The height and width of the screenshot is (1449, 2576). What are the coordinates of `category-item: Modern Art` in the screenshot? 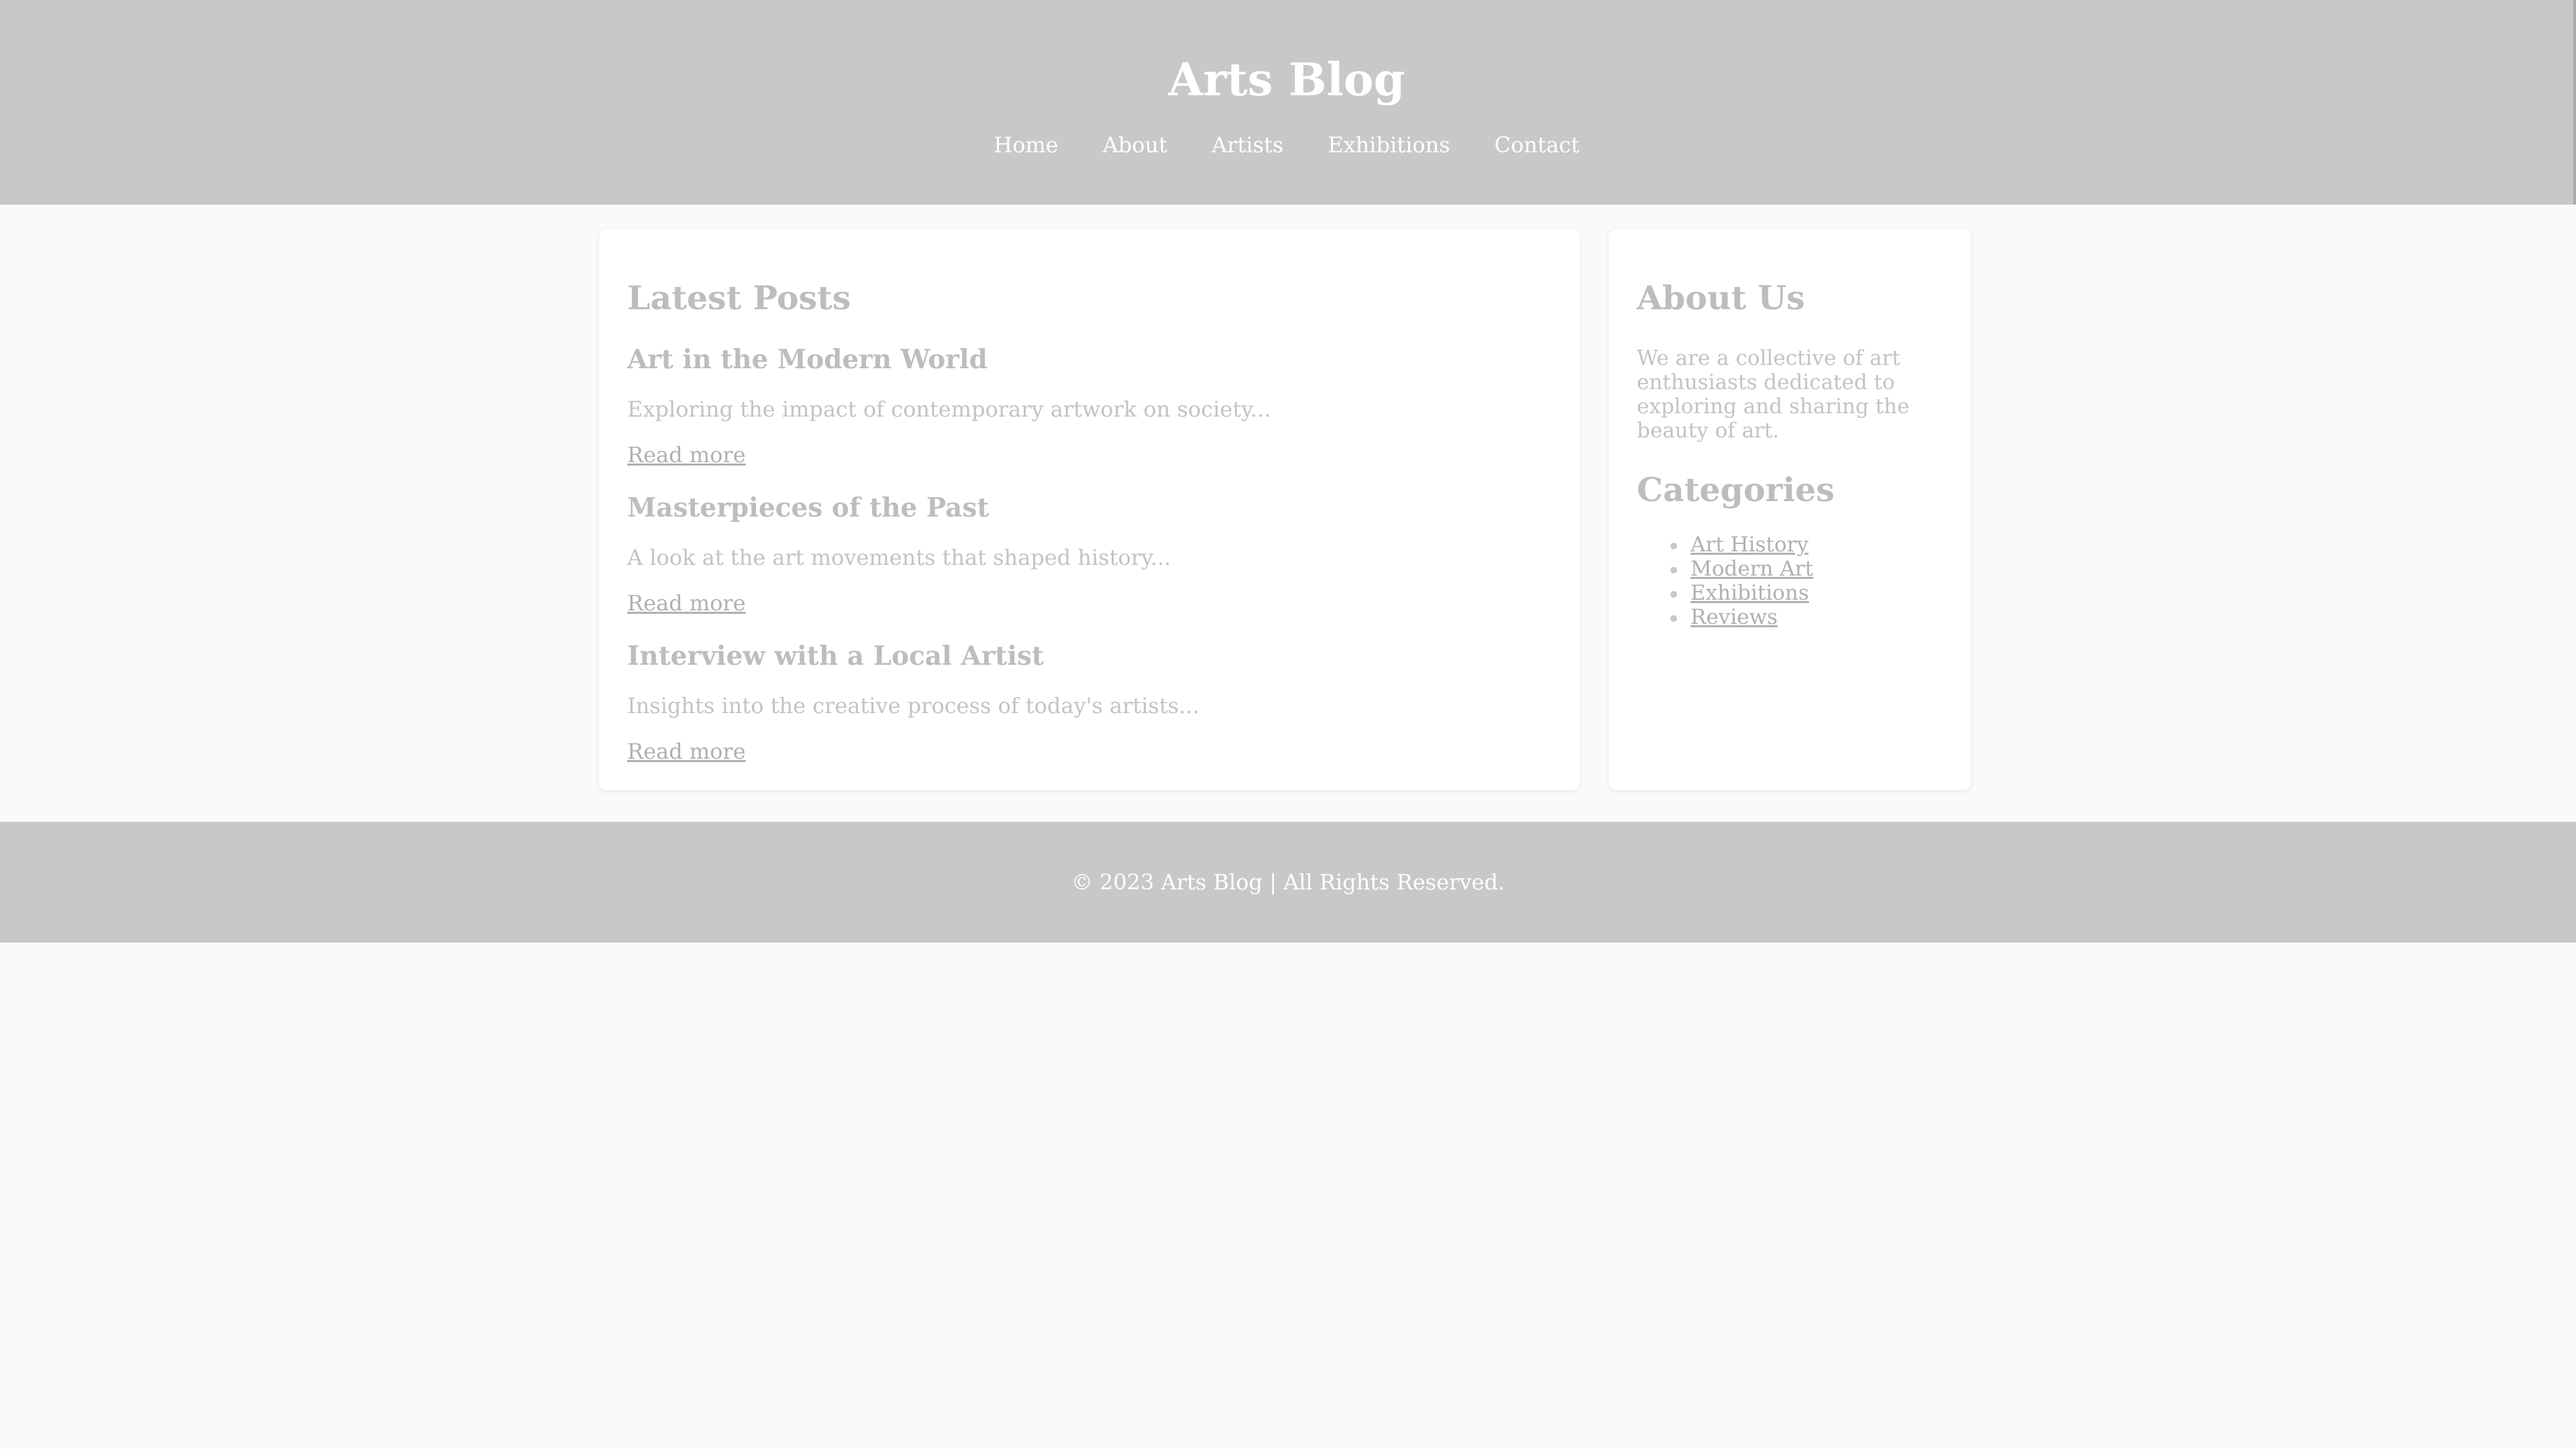 It's located at (1725, 569).